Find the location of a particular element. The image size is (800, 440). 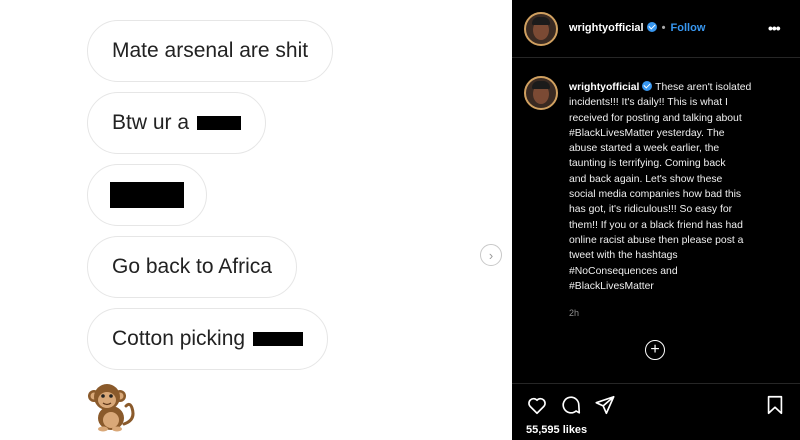

monkey-emoji-icon is located at coordinates (111, 408).